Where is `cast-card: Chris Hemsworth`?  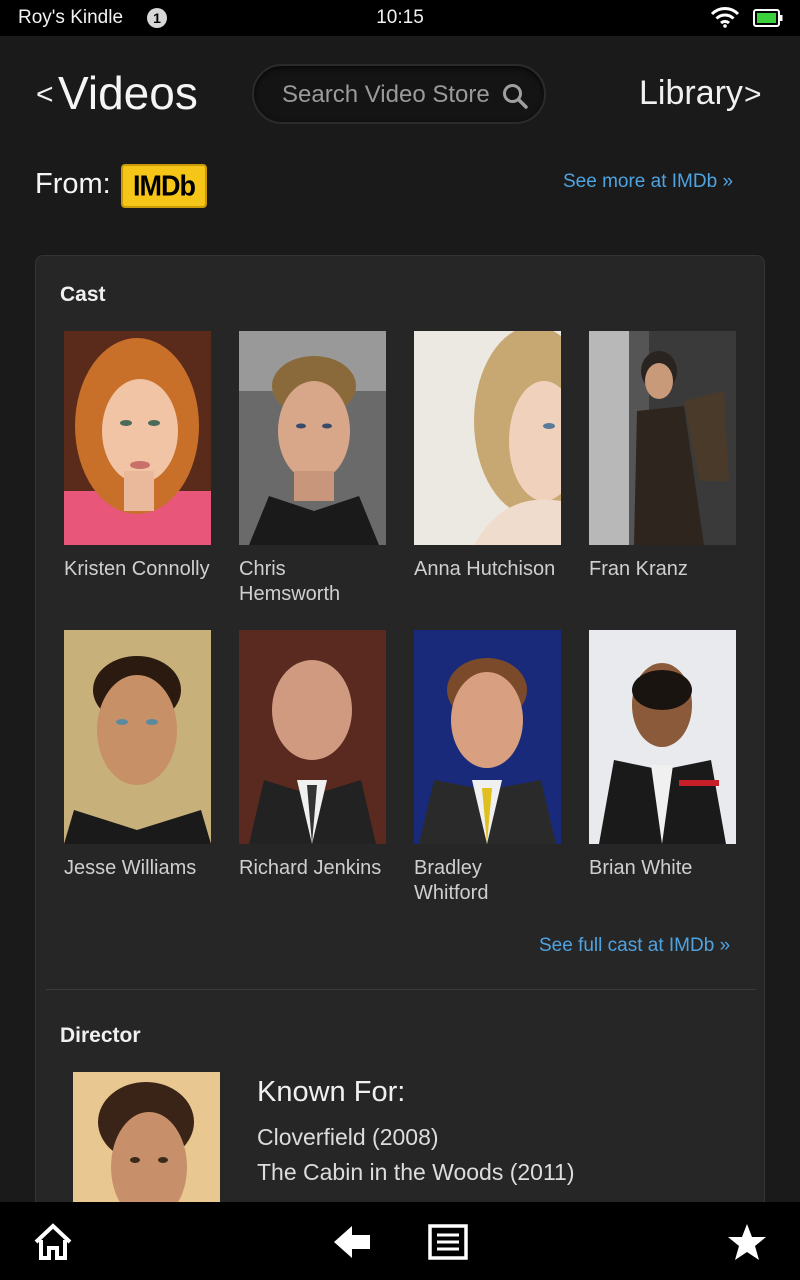 cast-card: Chris Hemsworth is located at coordinates (312, 469).